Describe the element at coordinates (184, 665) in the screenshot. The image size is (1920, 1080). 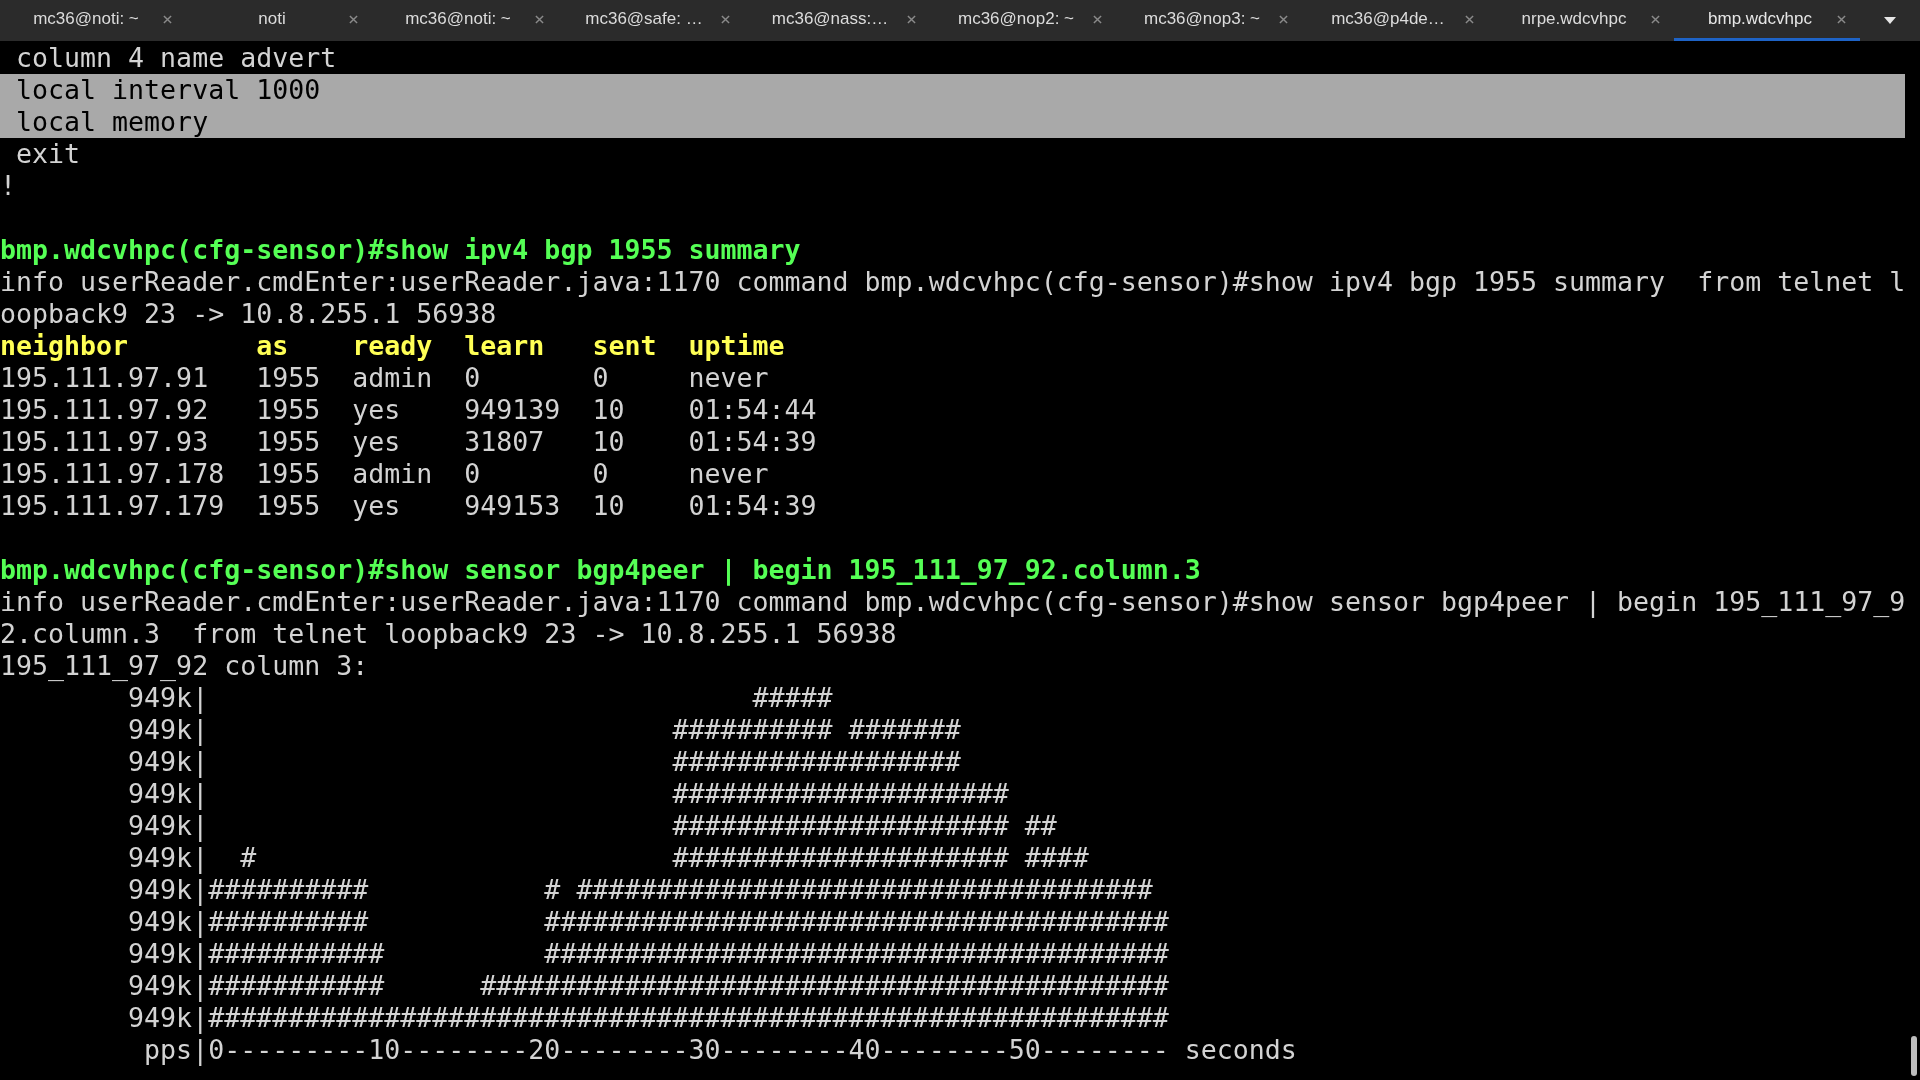
I see `terminal-line: 195_111_97_92 column 3:` at that location.